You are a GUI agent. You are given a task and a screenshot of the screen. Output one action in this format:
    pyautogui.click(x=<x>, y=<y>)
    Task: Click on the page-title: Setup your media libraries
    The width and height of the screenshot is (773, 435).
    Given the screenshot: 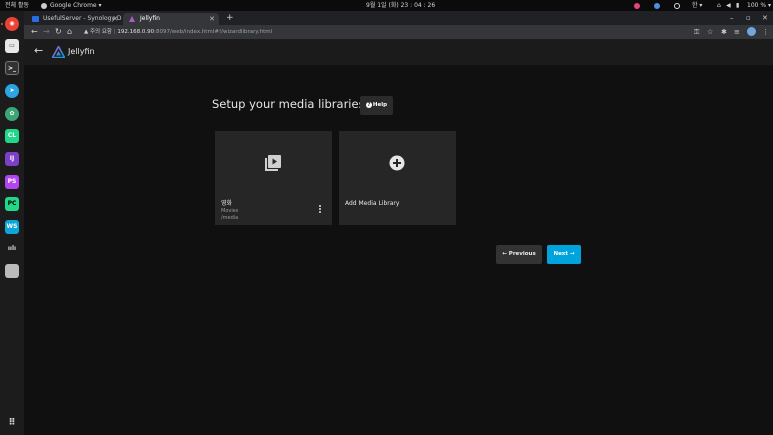 What is the action you would take?
    pyautogui.click(x=288, y=104)
    